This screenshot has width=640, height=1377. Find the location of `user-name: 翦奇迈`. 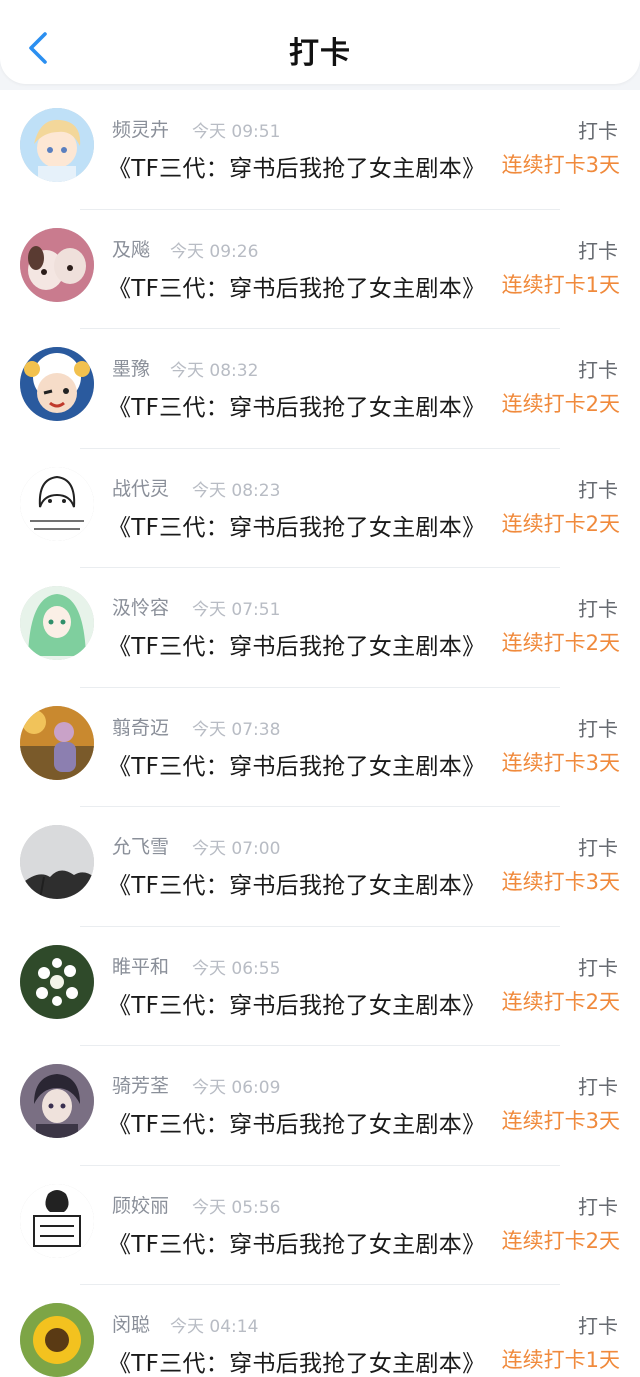

user-name: 翦奇迈 is located at coordinates (141, 727).